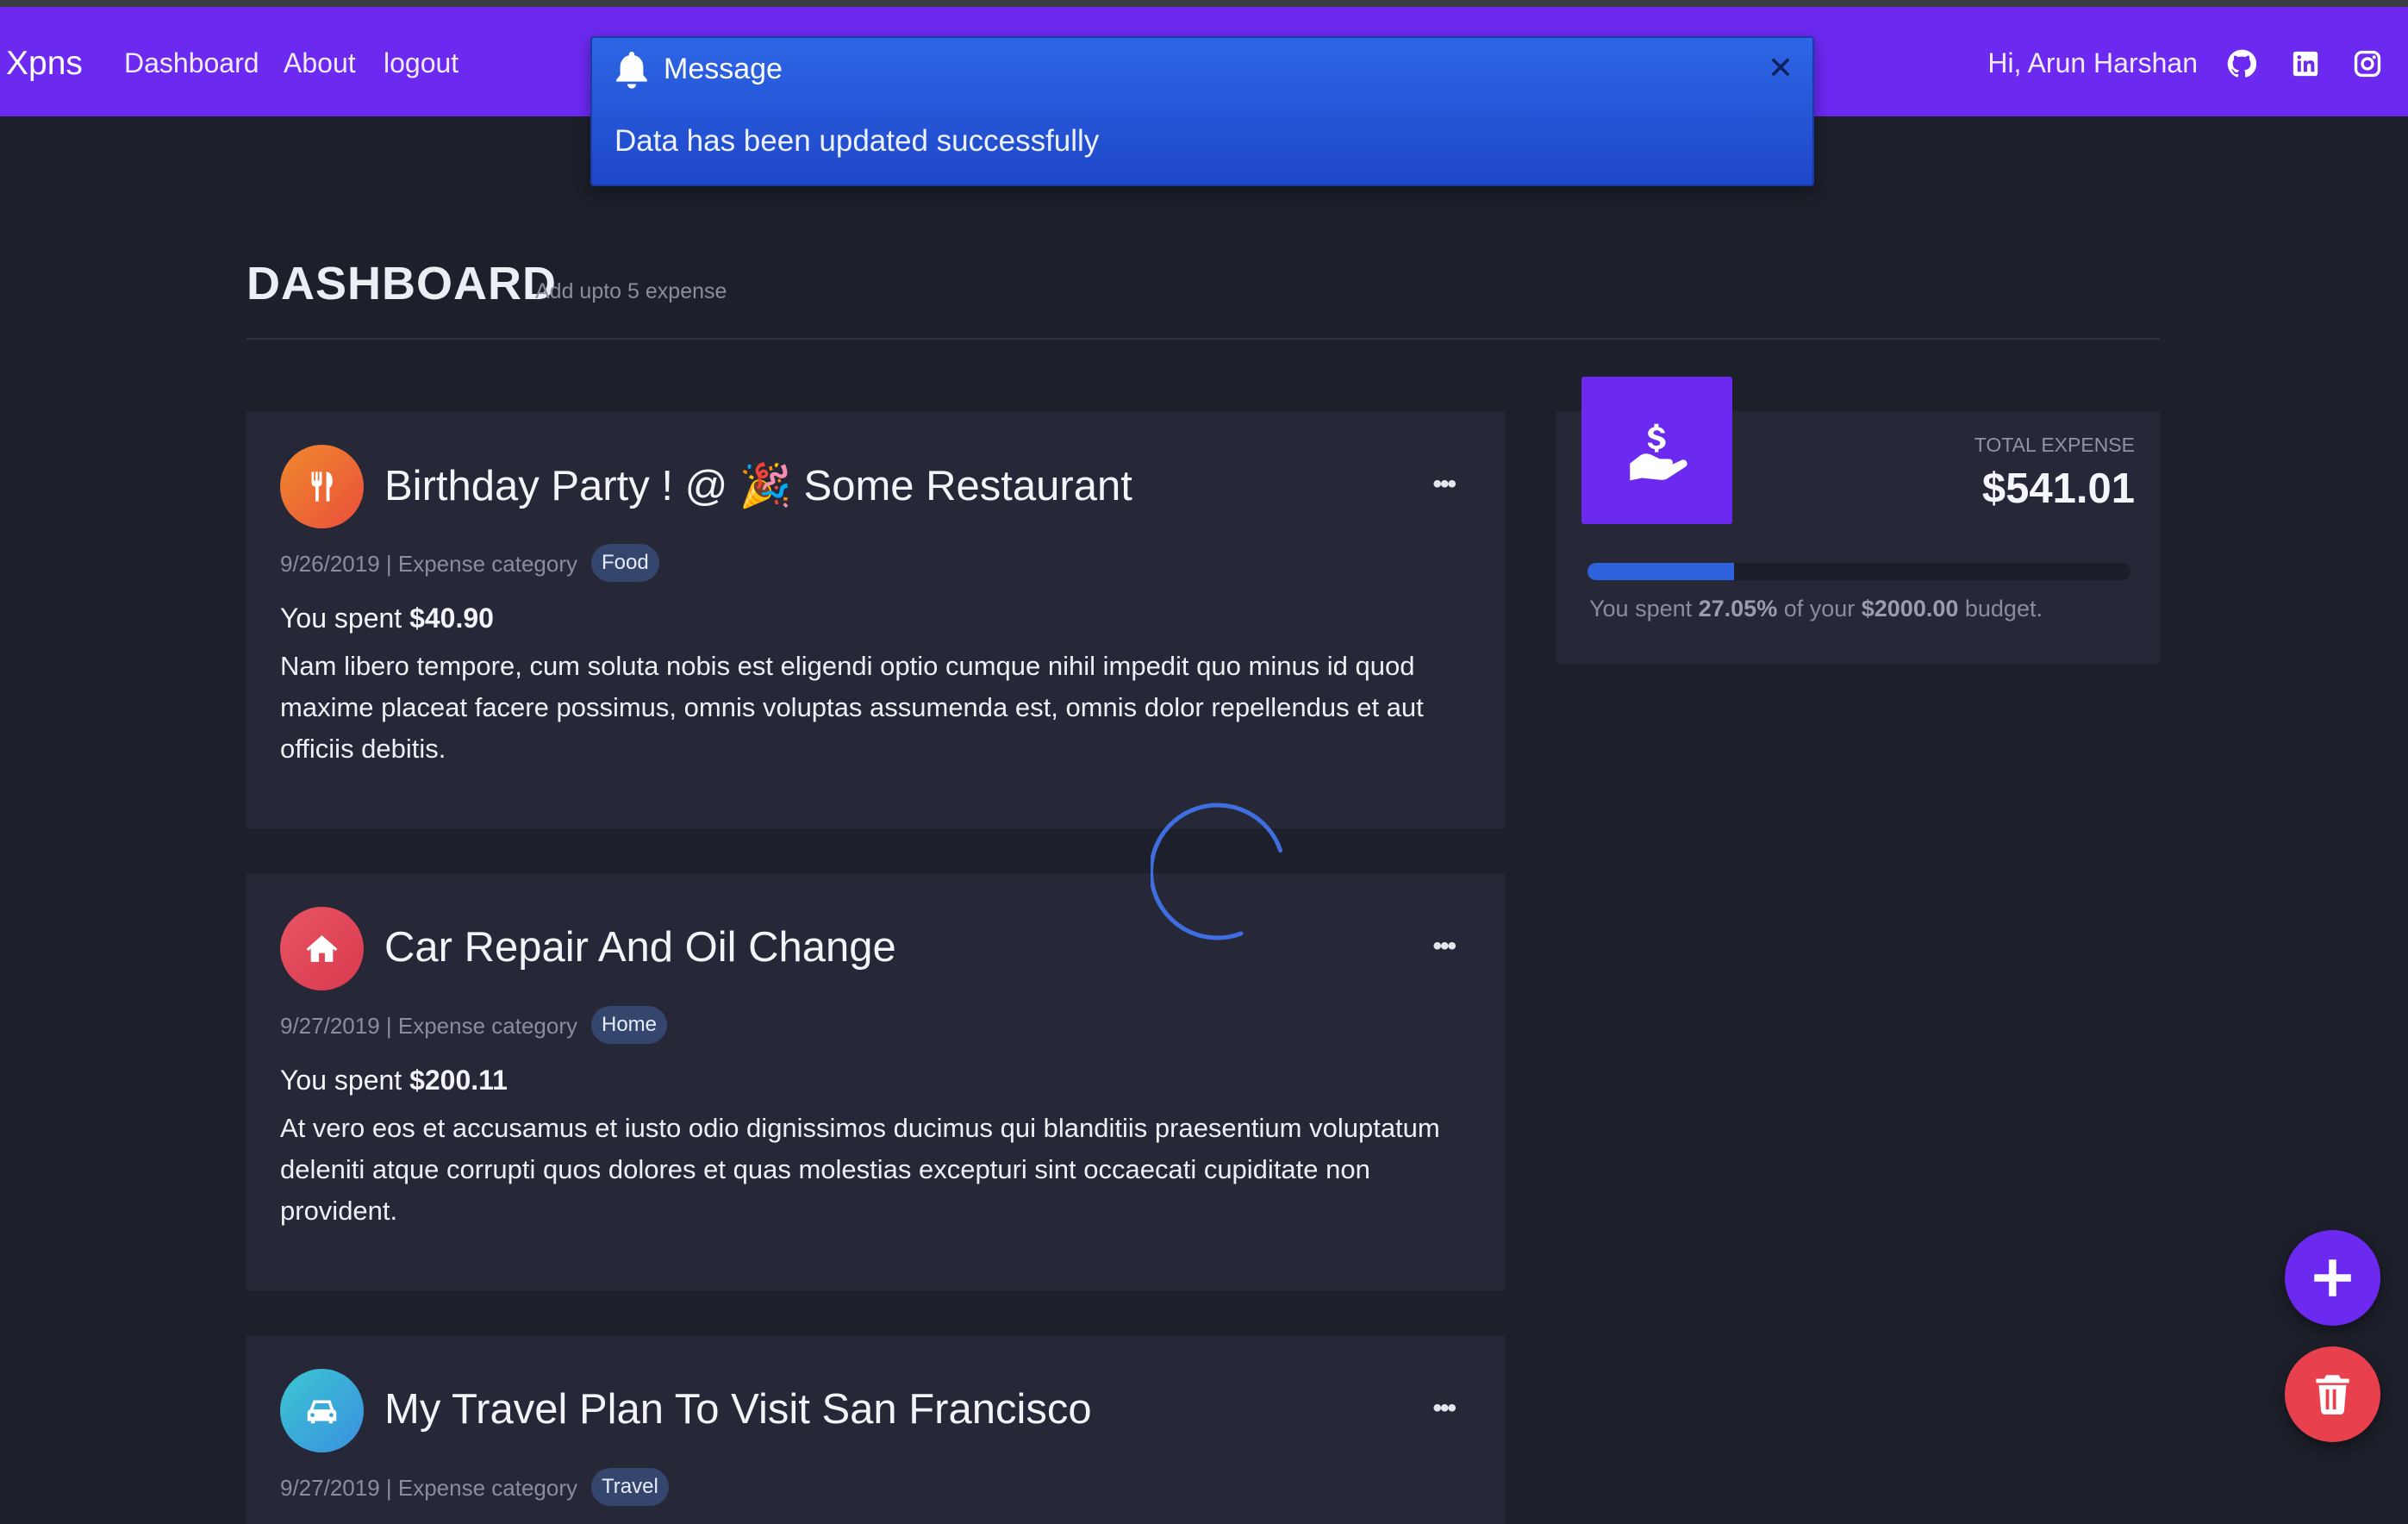 Image resolution: width=2408 pixels, height=1524 pixels. Describe the element at coordinates (630, 1487) in the screenshot. I see `category-badge: Travel` at that location.